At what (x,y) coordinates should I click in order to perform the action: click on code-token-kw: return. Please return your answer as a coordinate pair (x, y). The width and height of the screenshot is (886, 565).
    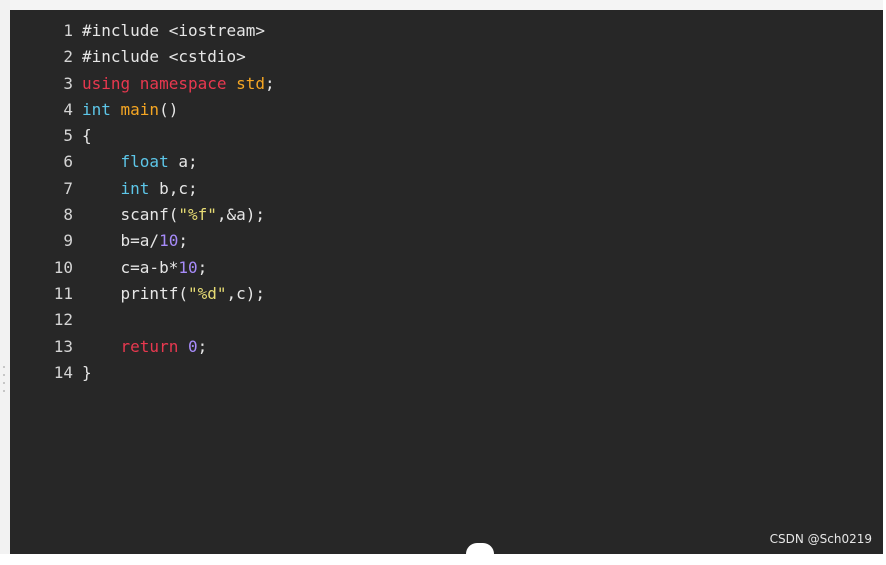
    Looking at the image, I should click on (154, 346).